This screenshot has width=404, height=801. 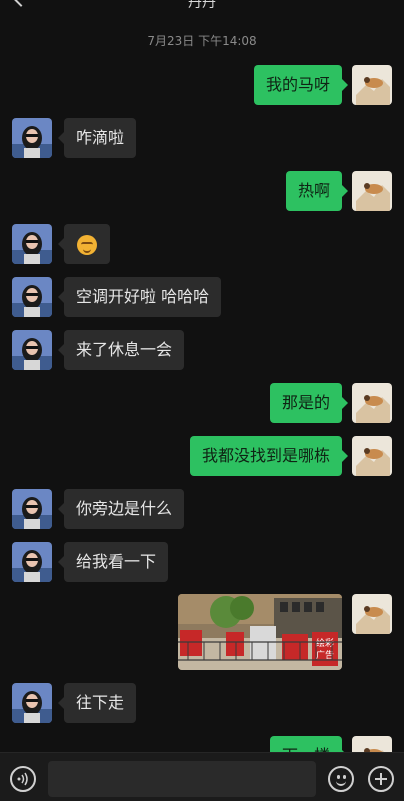 What do you see at coordinates (381, 779) in the screenshot?
I see `plus-icon` at bounding box center [381, 779].